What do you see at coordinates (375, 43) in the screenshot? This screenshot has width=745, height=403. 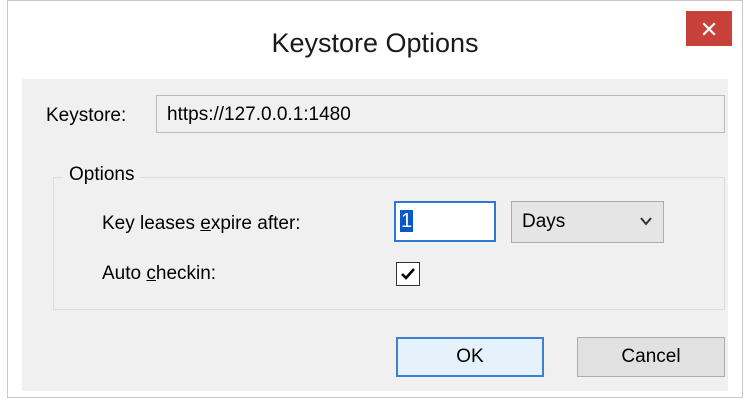 I see `dialog-title: Keystore Options` at bounding box center [375, 43].